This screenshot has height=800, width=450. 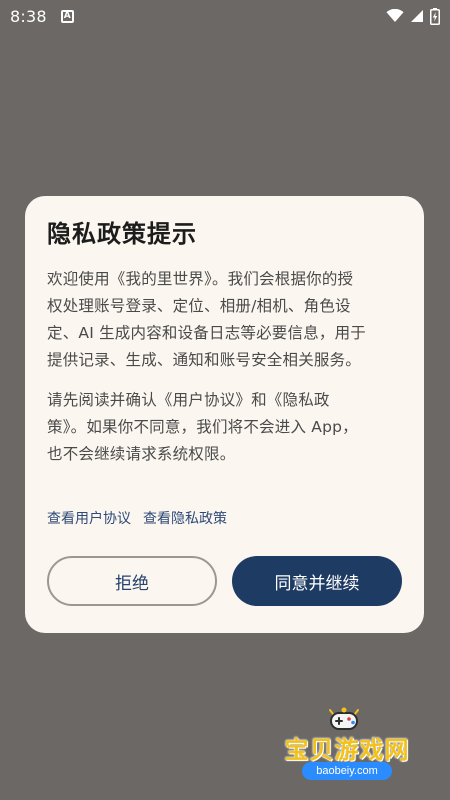 I want to click on privacy-description-line: 定、AI 生成内容和设备日志等必要信息，用于, so click(x=207, y=333).